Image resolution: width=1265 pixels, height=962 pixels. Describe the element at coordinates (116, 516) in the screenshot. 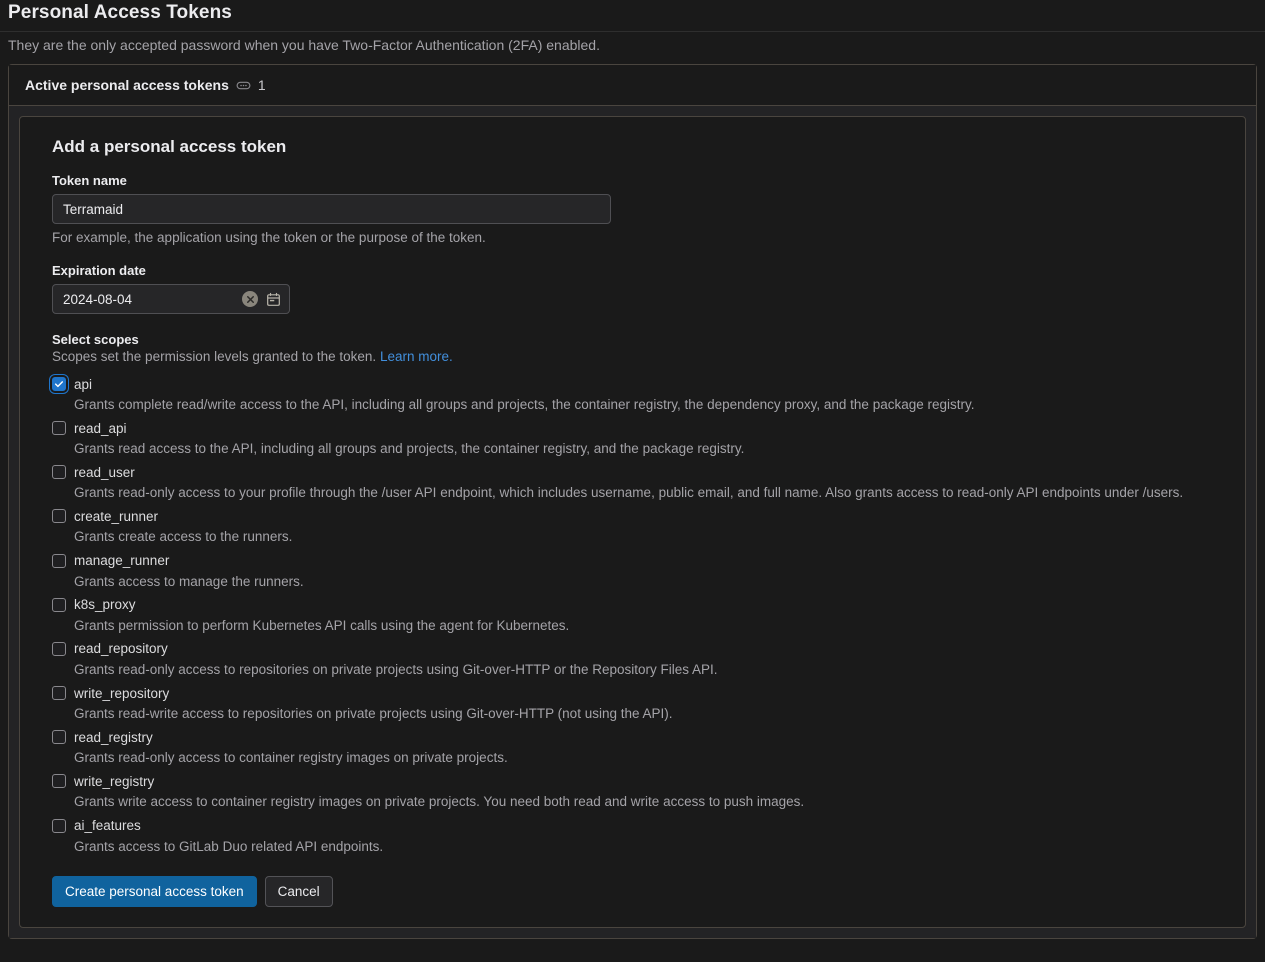

I see `scope-name: create_runner` at that location.